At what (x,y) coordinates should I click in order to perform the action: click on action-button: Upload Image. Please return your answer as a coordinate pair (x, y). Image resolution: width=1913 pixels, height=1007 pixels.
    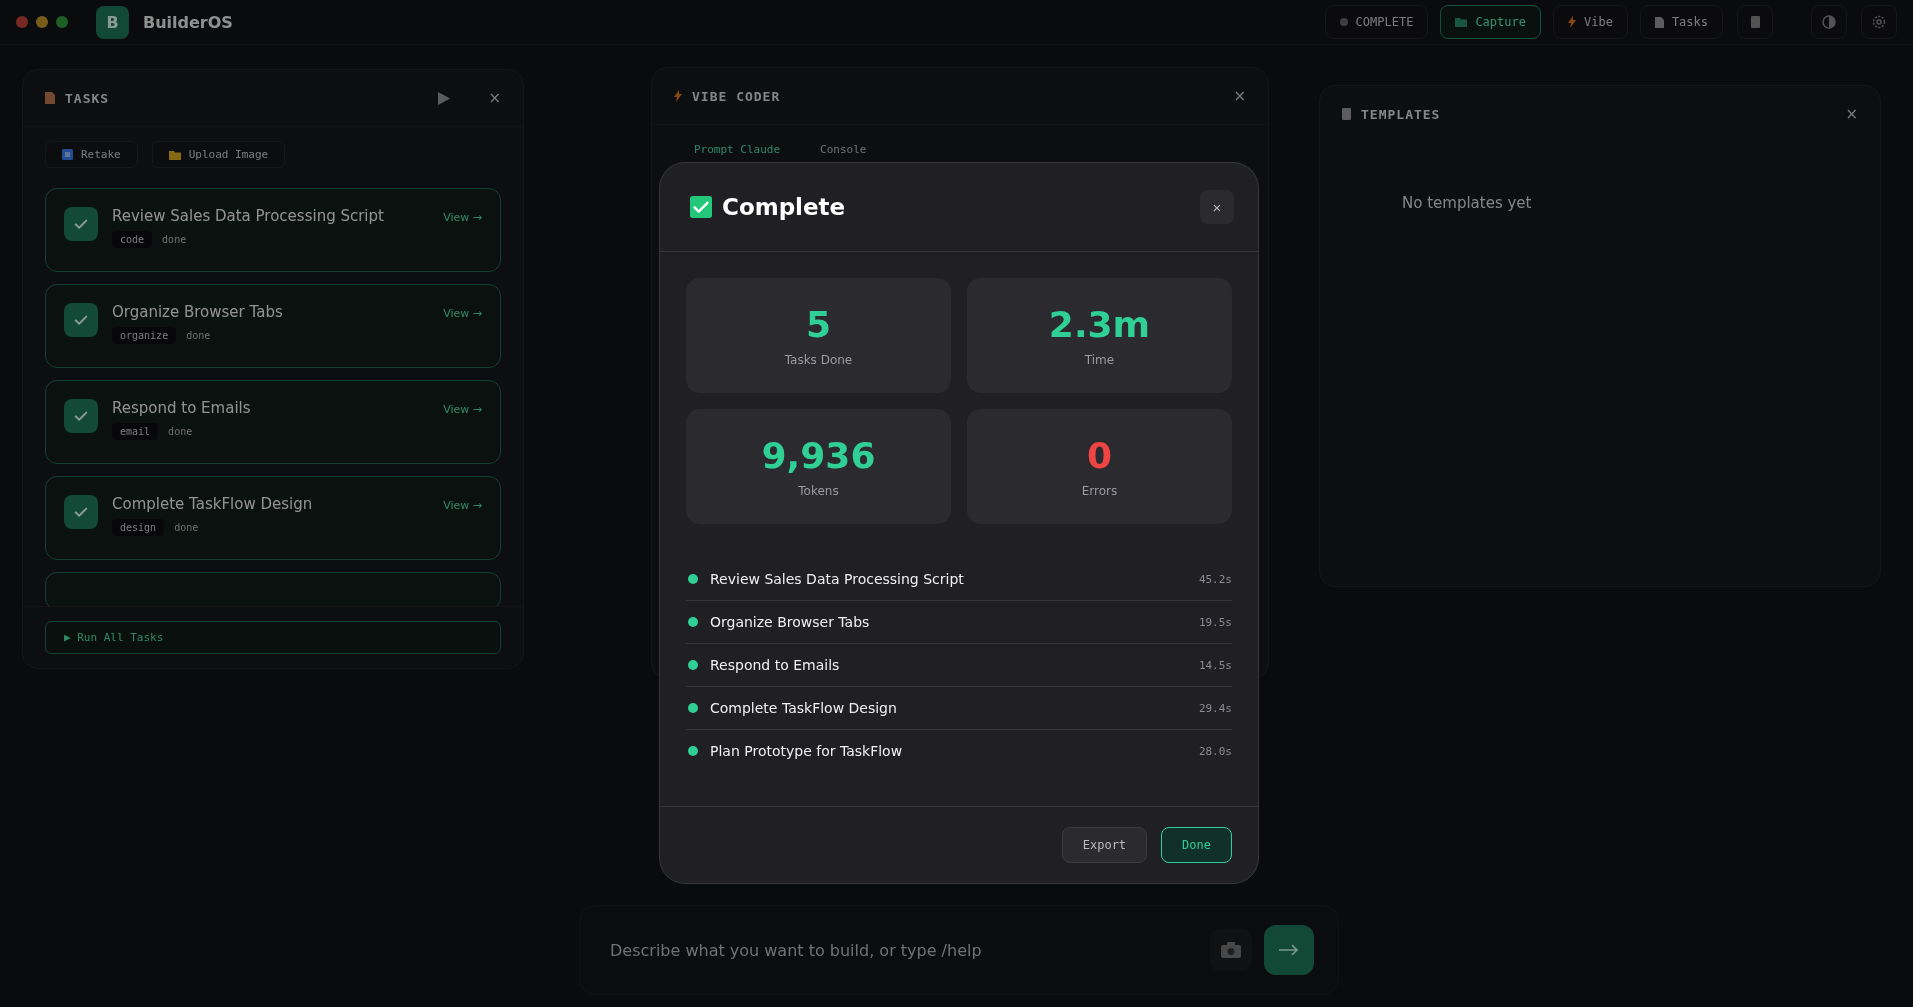
    Looking at the image, I should click on (218, 154).